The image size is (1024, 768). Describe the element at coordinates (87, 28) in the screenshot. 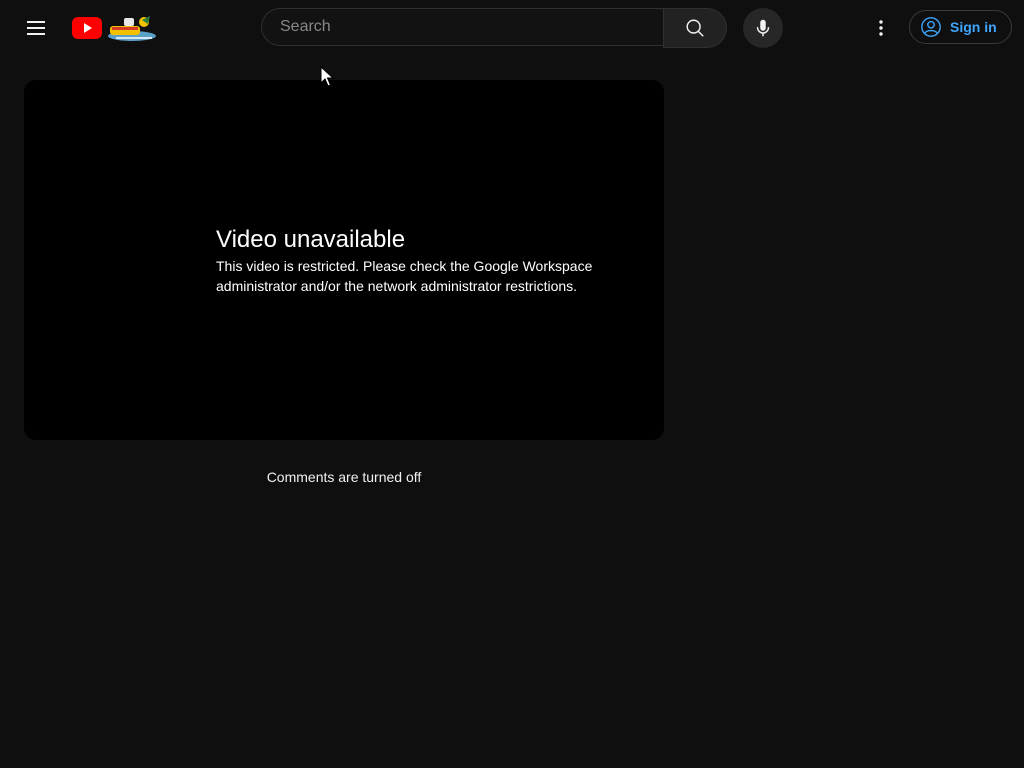

I see `youtube-logo-icon` at that location.